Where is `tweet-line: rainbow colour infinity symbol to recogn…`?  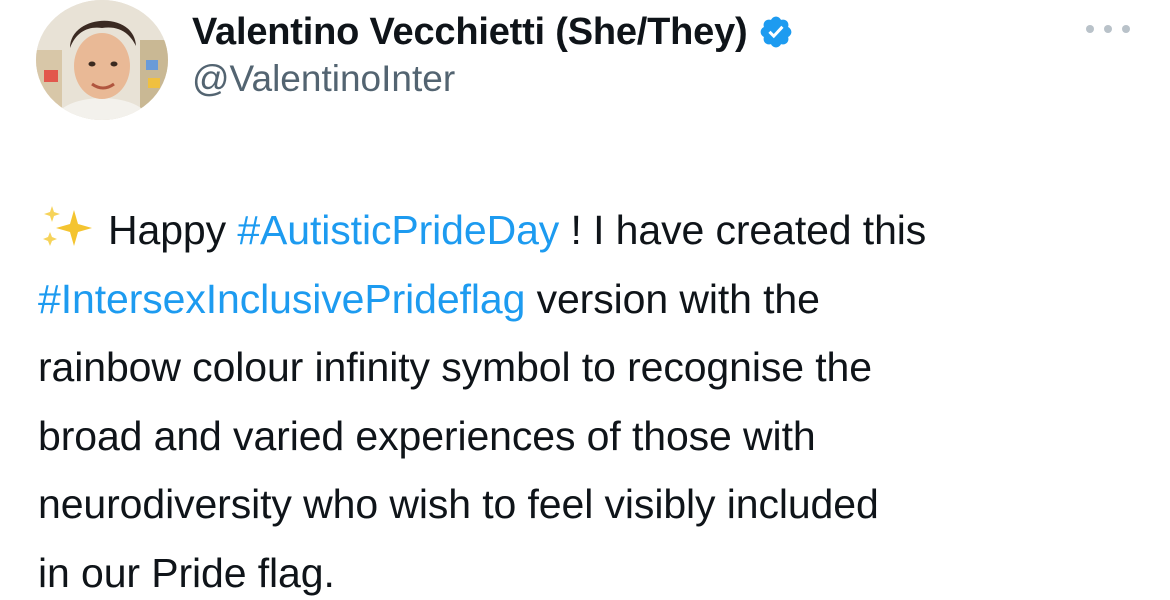
tweet-line: rainbow colour infinity symbol to recogn… is located at coordinates (455, 367).